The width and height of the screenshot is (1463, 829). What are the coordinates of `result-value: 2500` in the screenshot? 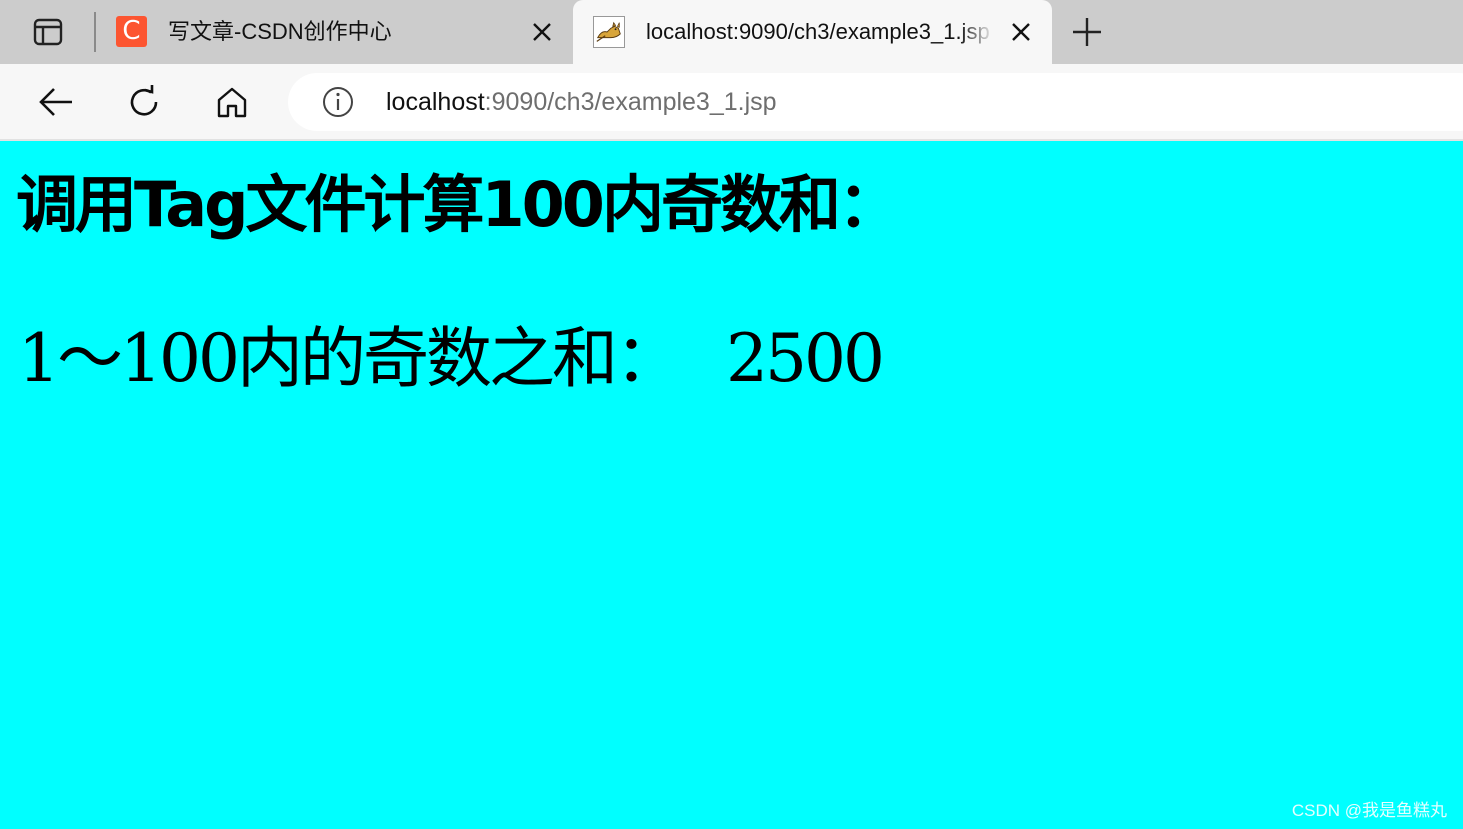 It's located at (805, 358).